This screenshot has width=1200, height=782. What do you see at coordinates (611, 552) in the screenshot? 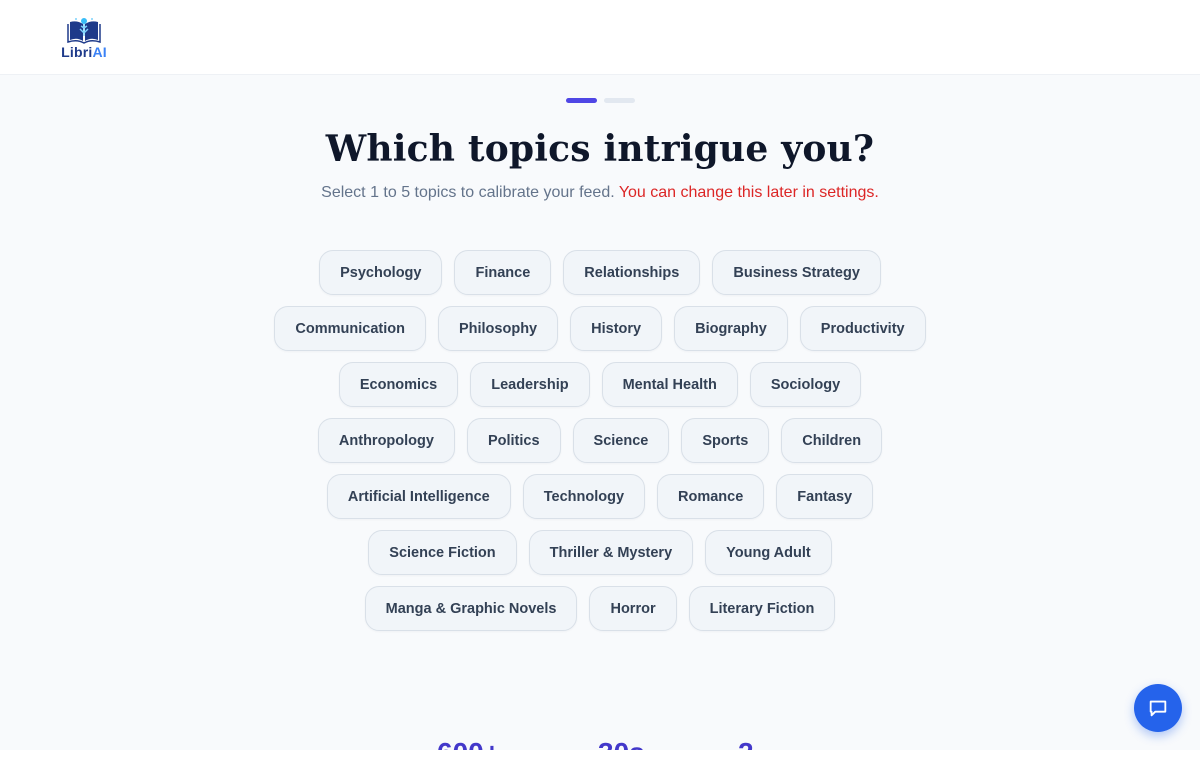
I see `topic-chip-thriller-and-mystery: Thriller & Mystery` at bounding box center [611, 552].